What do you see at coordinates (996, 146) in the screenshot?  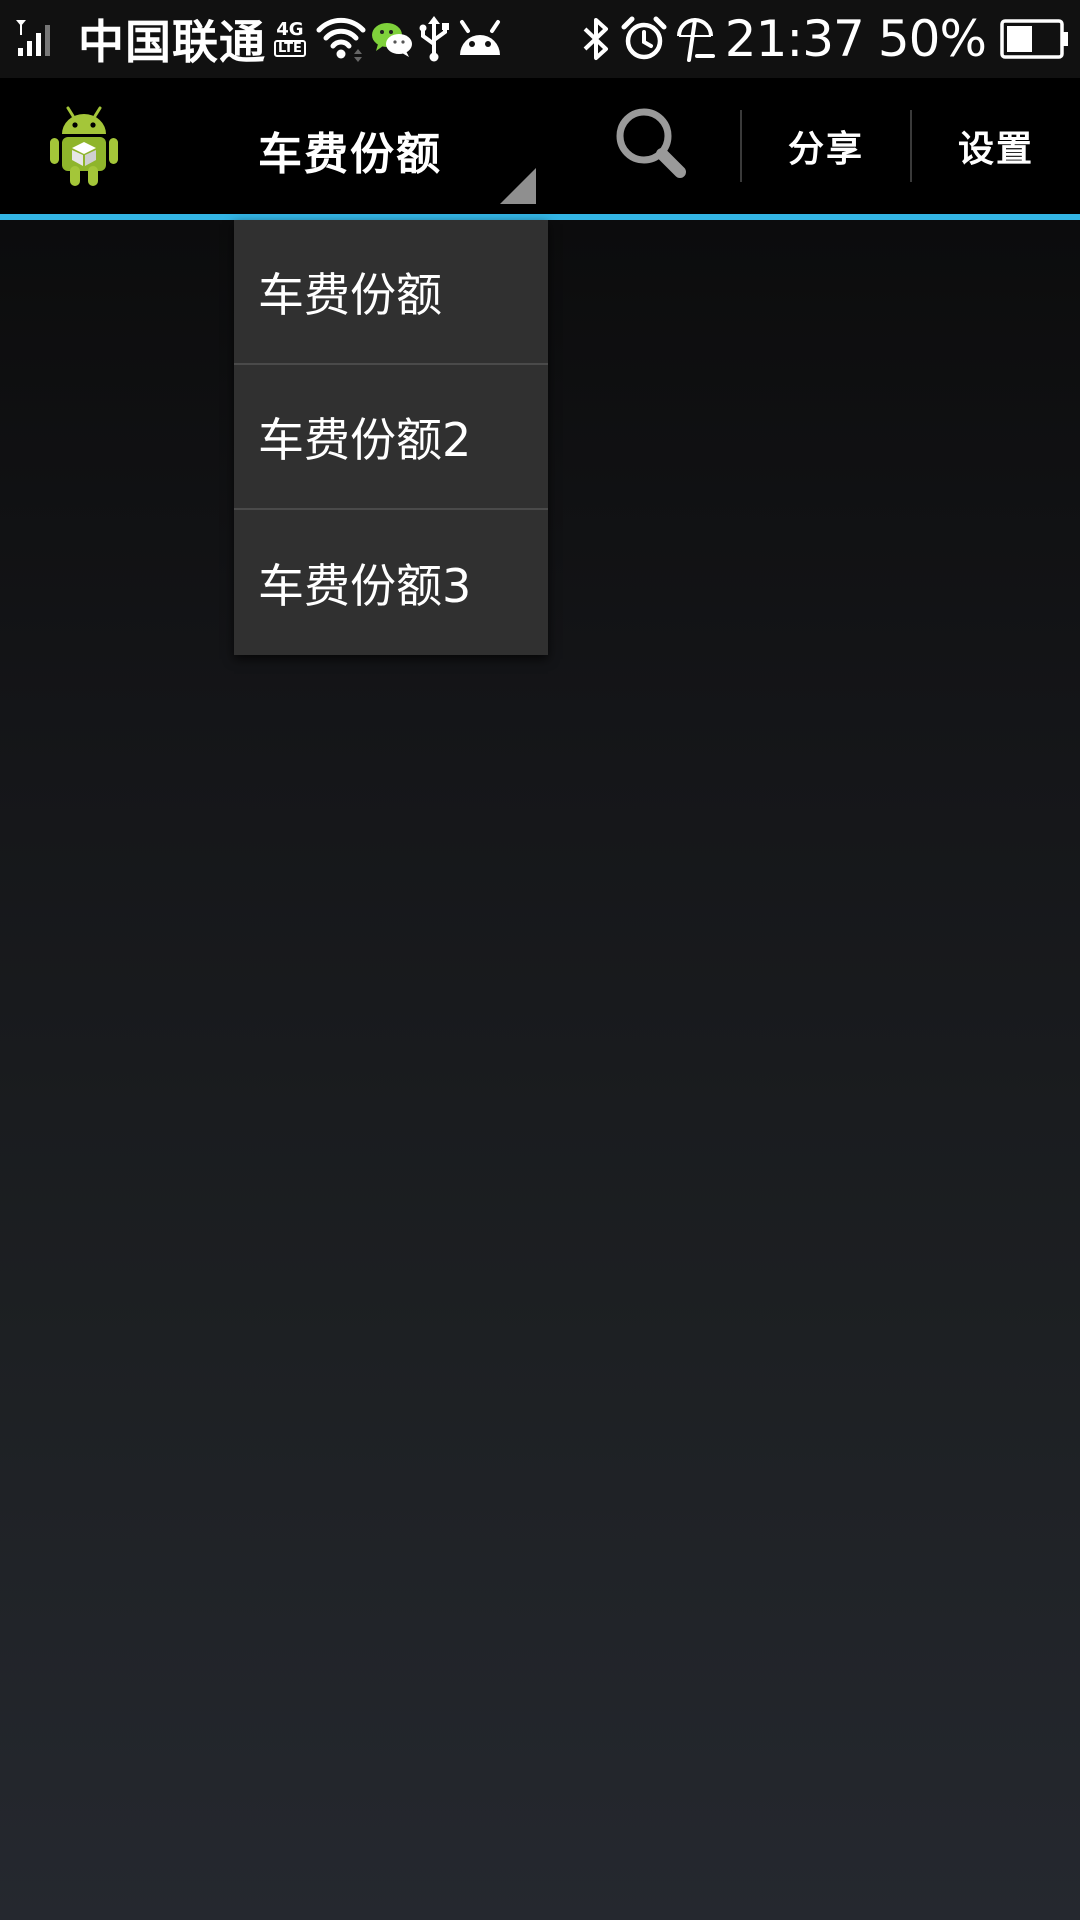 I see `settings-button: 设置` at bounding box center [996, 146].